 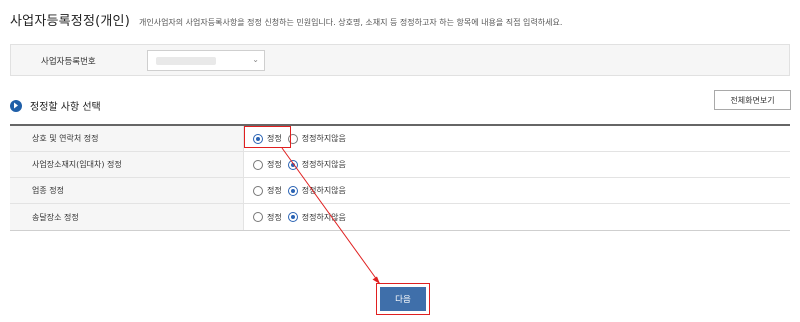 I want to click on business-number-label: 사업자등록번호, so click(x=68, y=62).